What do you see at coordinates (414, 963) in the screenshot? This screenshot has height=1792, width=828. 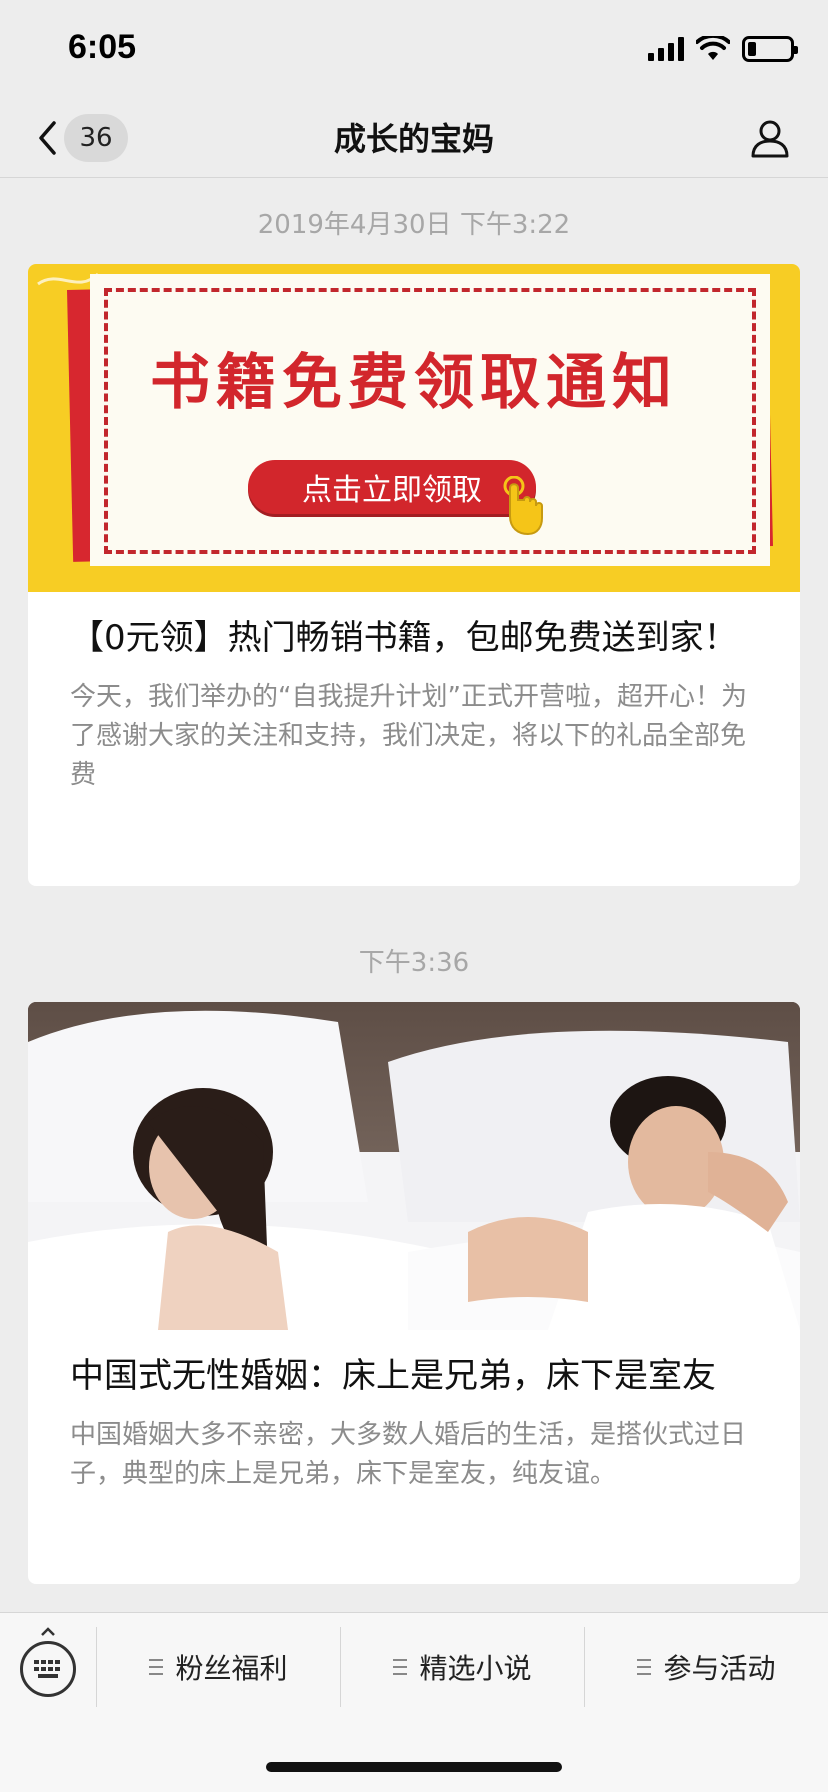 I see `message-timestamp: 下午3:36` at bounding box center [414, 963].